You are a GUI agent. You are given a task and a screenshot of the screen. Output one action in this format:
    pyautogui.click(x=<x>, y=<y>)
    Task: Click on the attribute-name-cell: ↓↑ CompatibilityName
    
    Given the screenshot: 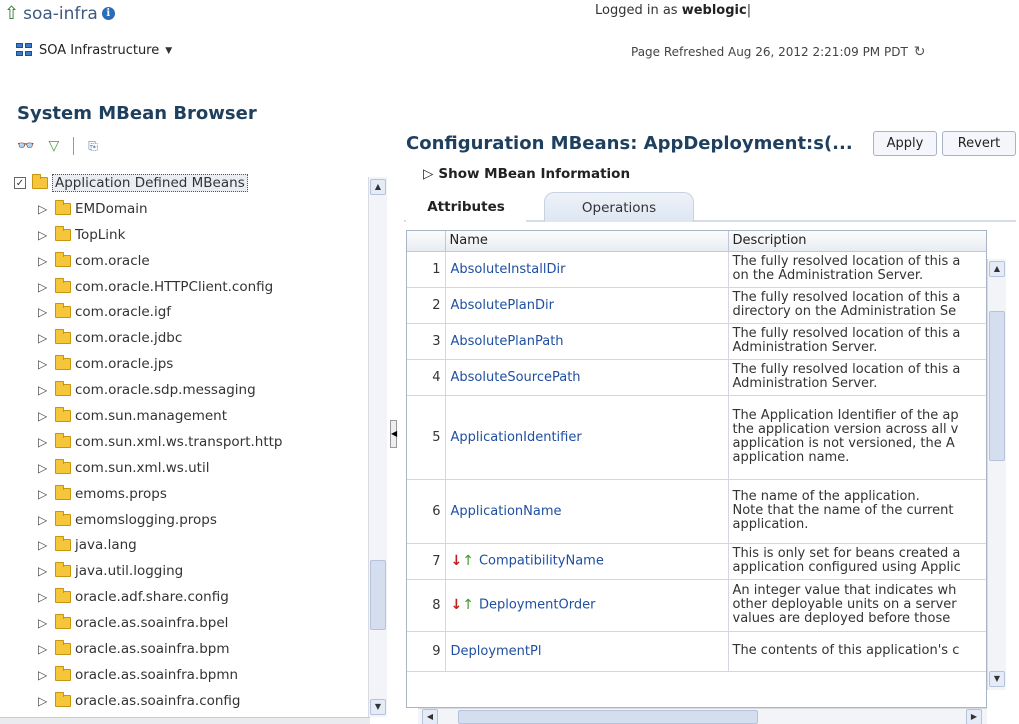 What is the action you would take?
    pyautogui.click(x=587, y=561)
    